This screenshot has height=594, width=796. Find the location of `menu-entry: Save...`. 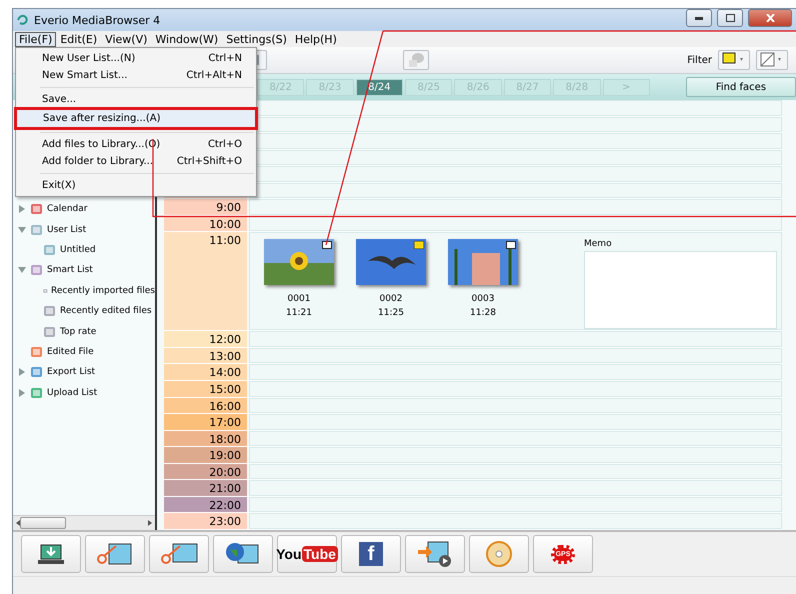

menu-entry: Save... is located at coordinates (136, 99).